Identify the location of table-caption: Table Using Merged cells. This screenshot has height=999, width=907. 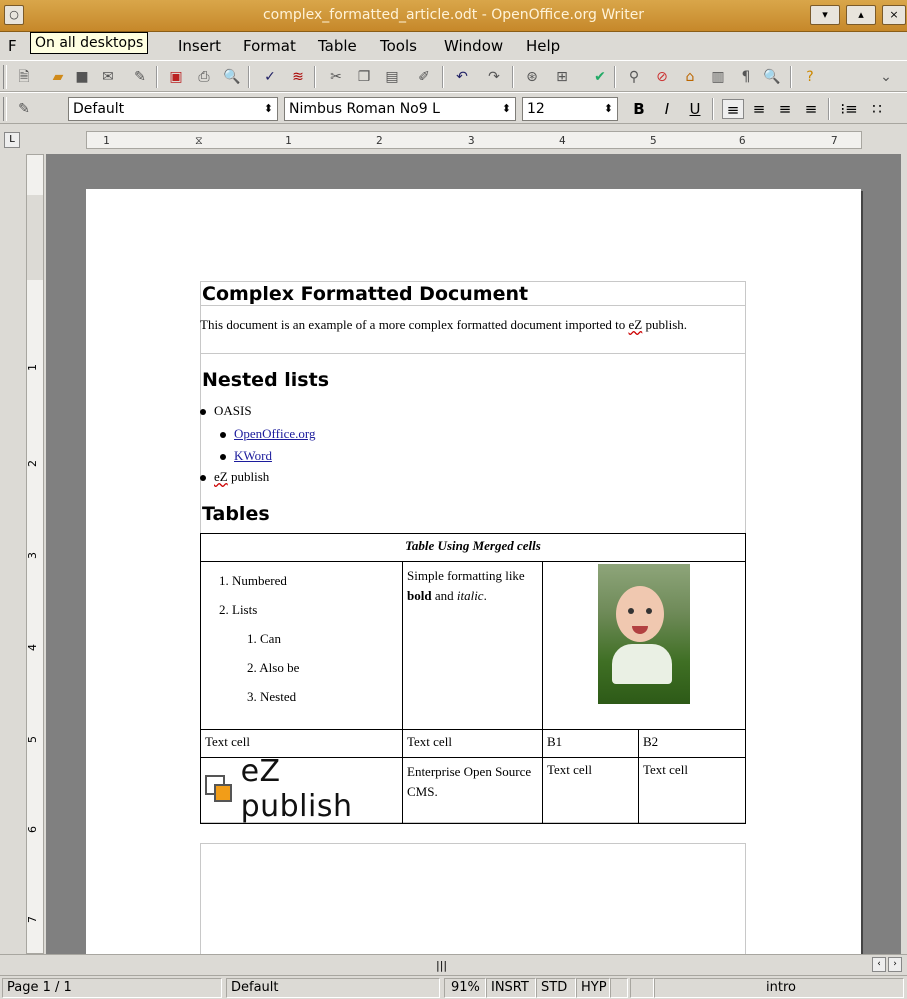
(473, 547).